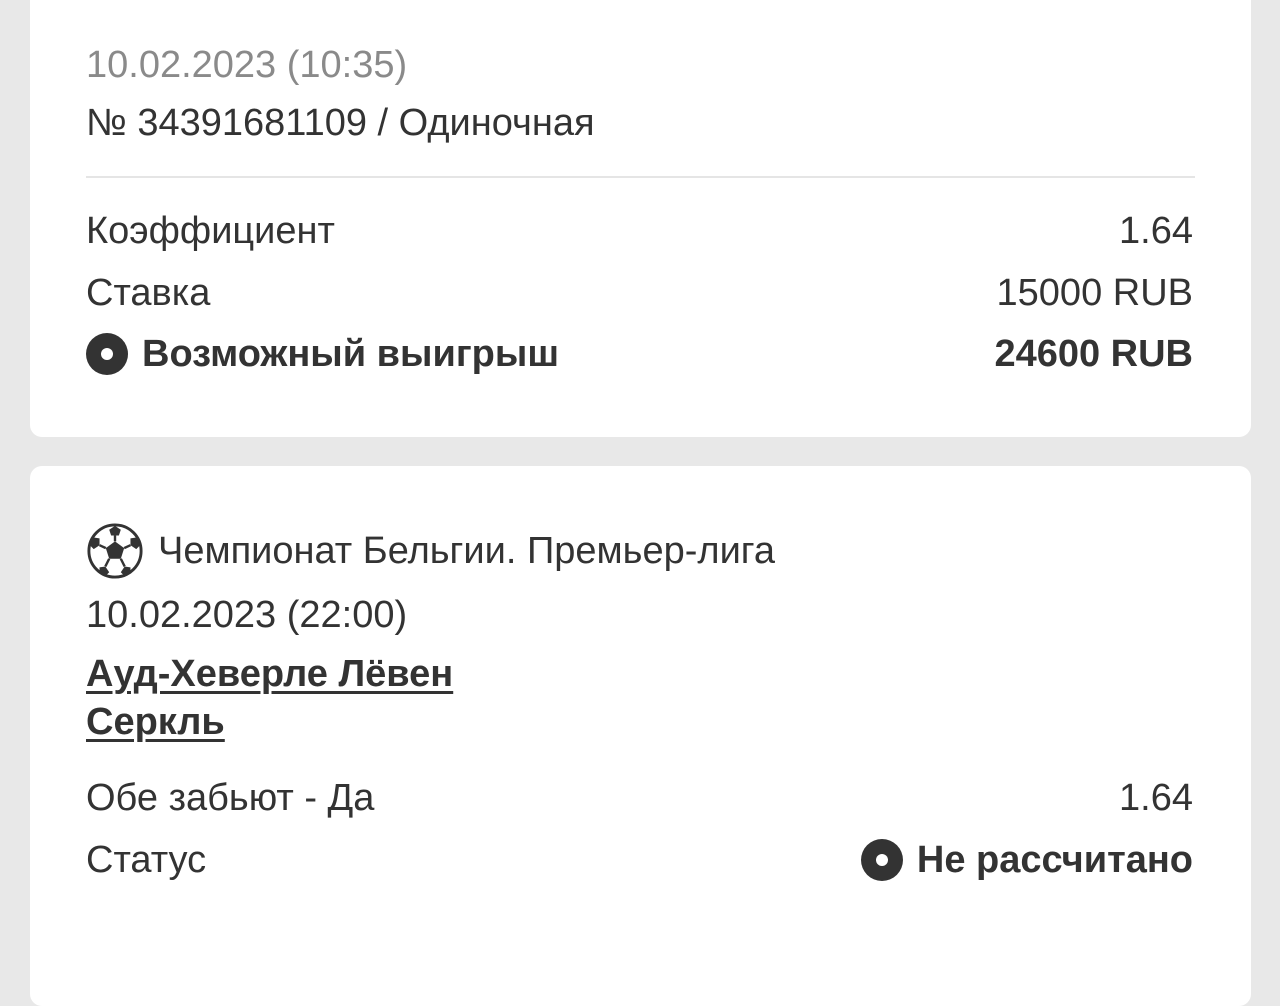 The width and height of the screenshot is (1280, 1006). Describe the element at coordinates (351, 354) in the screenshot. I see `possible-win-label: Возможный выигрыш` at that location.